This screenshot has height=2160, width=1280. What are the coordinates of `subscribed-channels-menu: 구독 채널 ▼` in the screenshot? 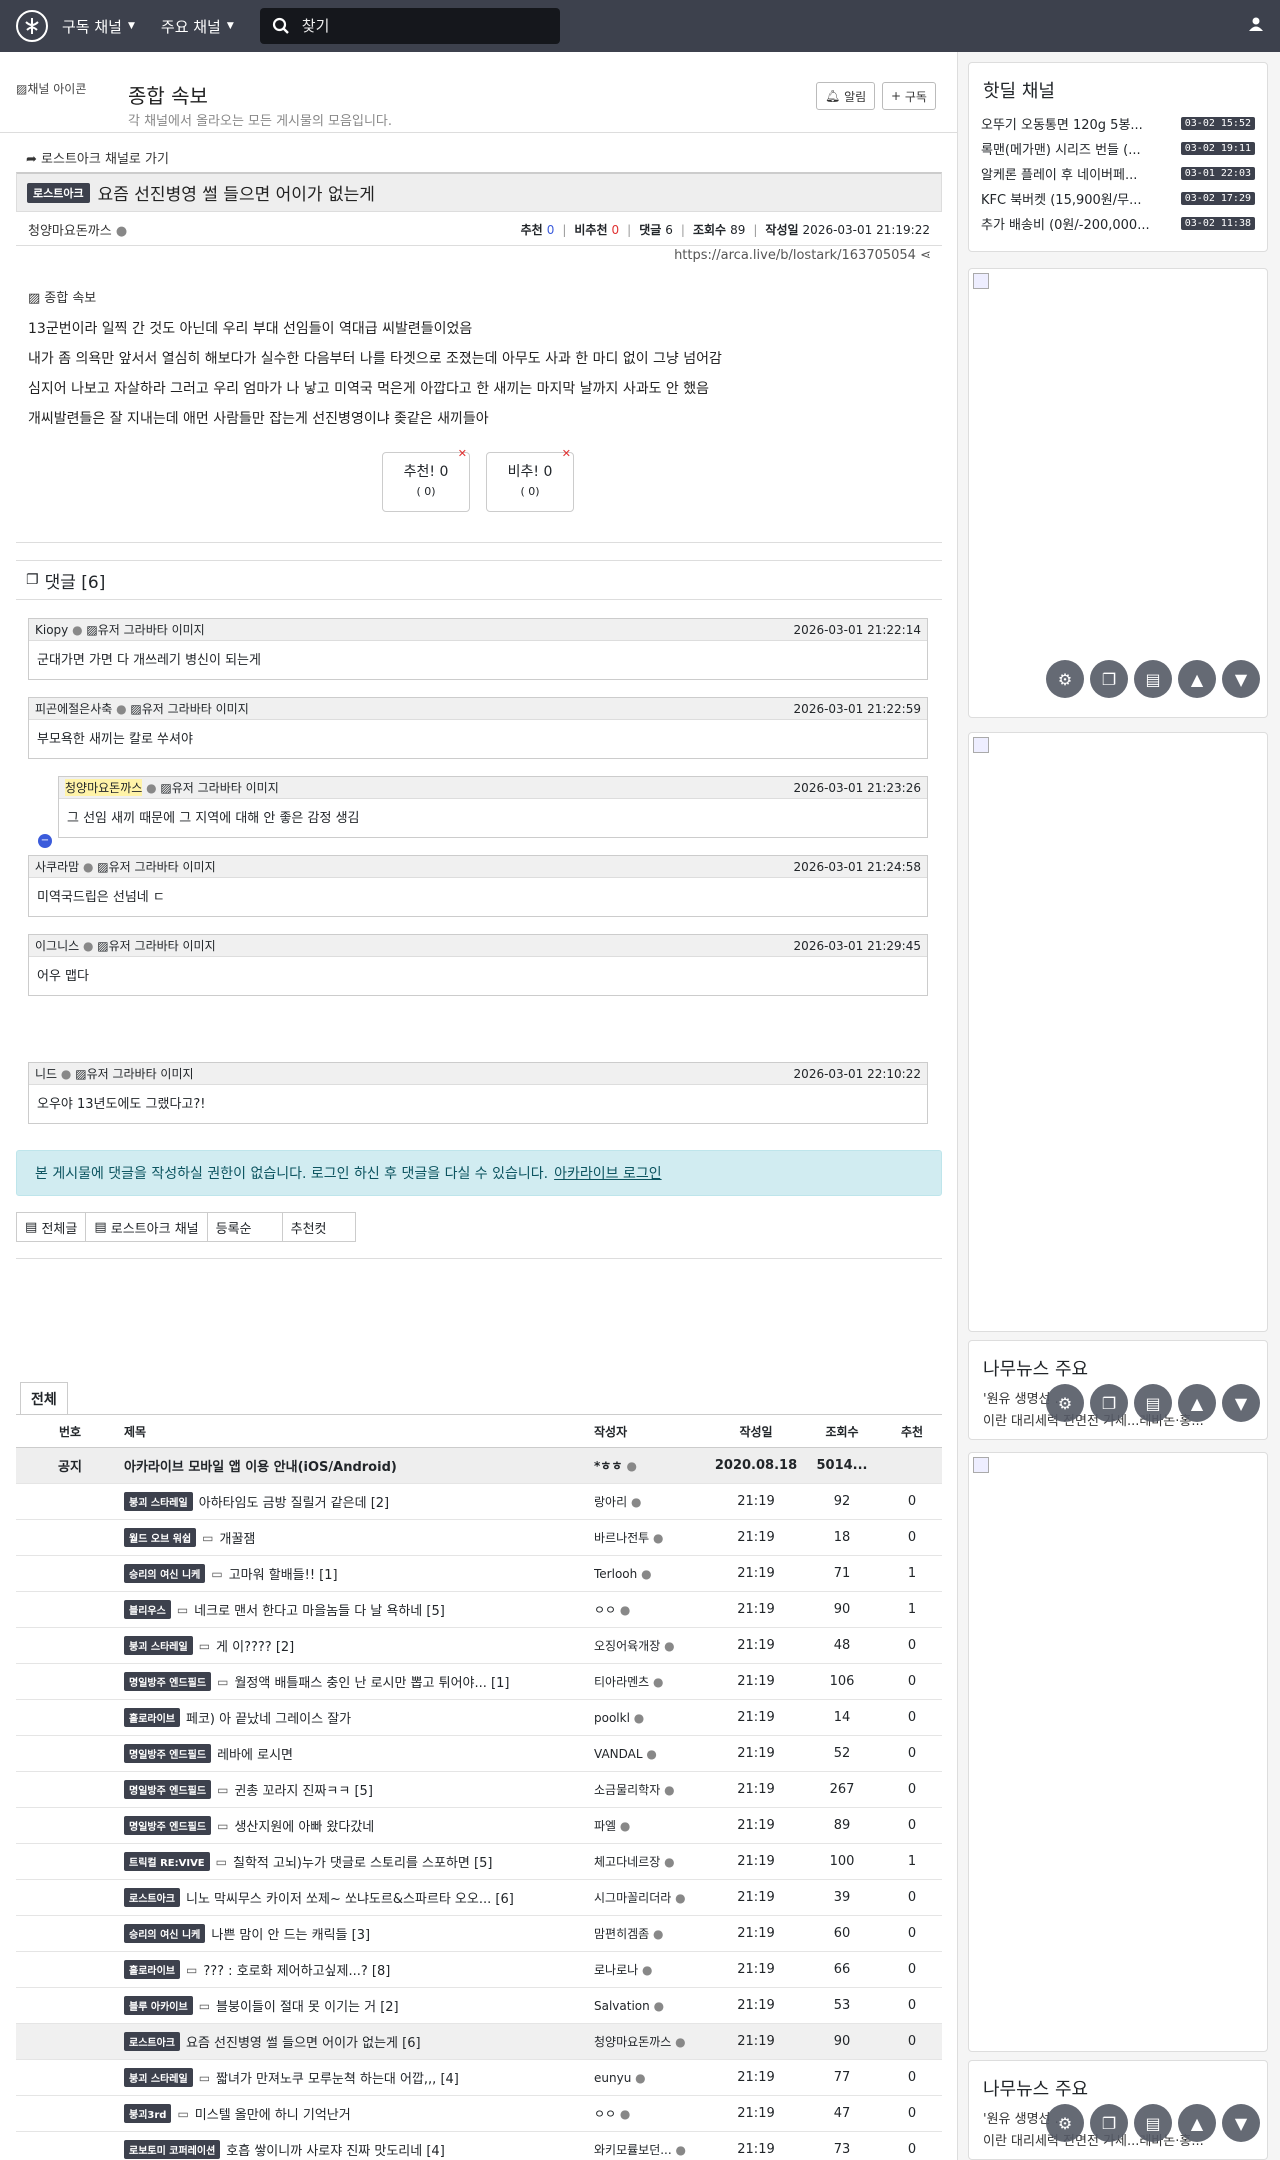 It's located at (98, 26).